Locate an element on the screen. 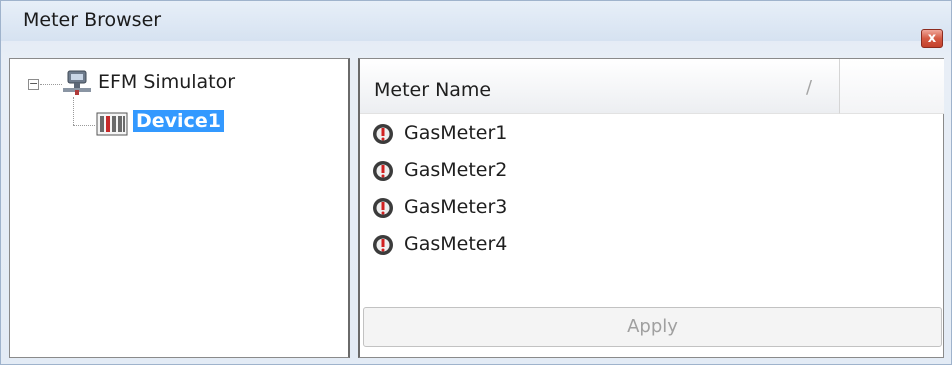  tree-node-efm-simulator: EFM Simulator is located at coordinates (166, 82).